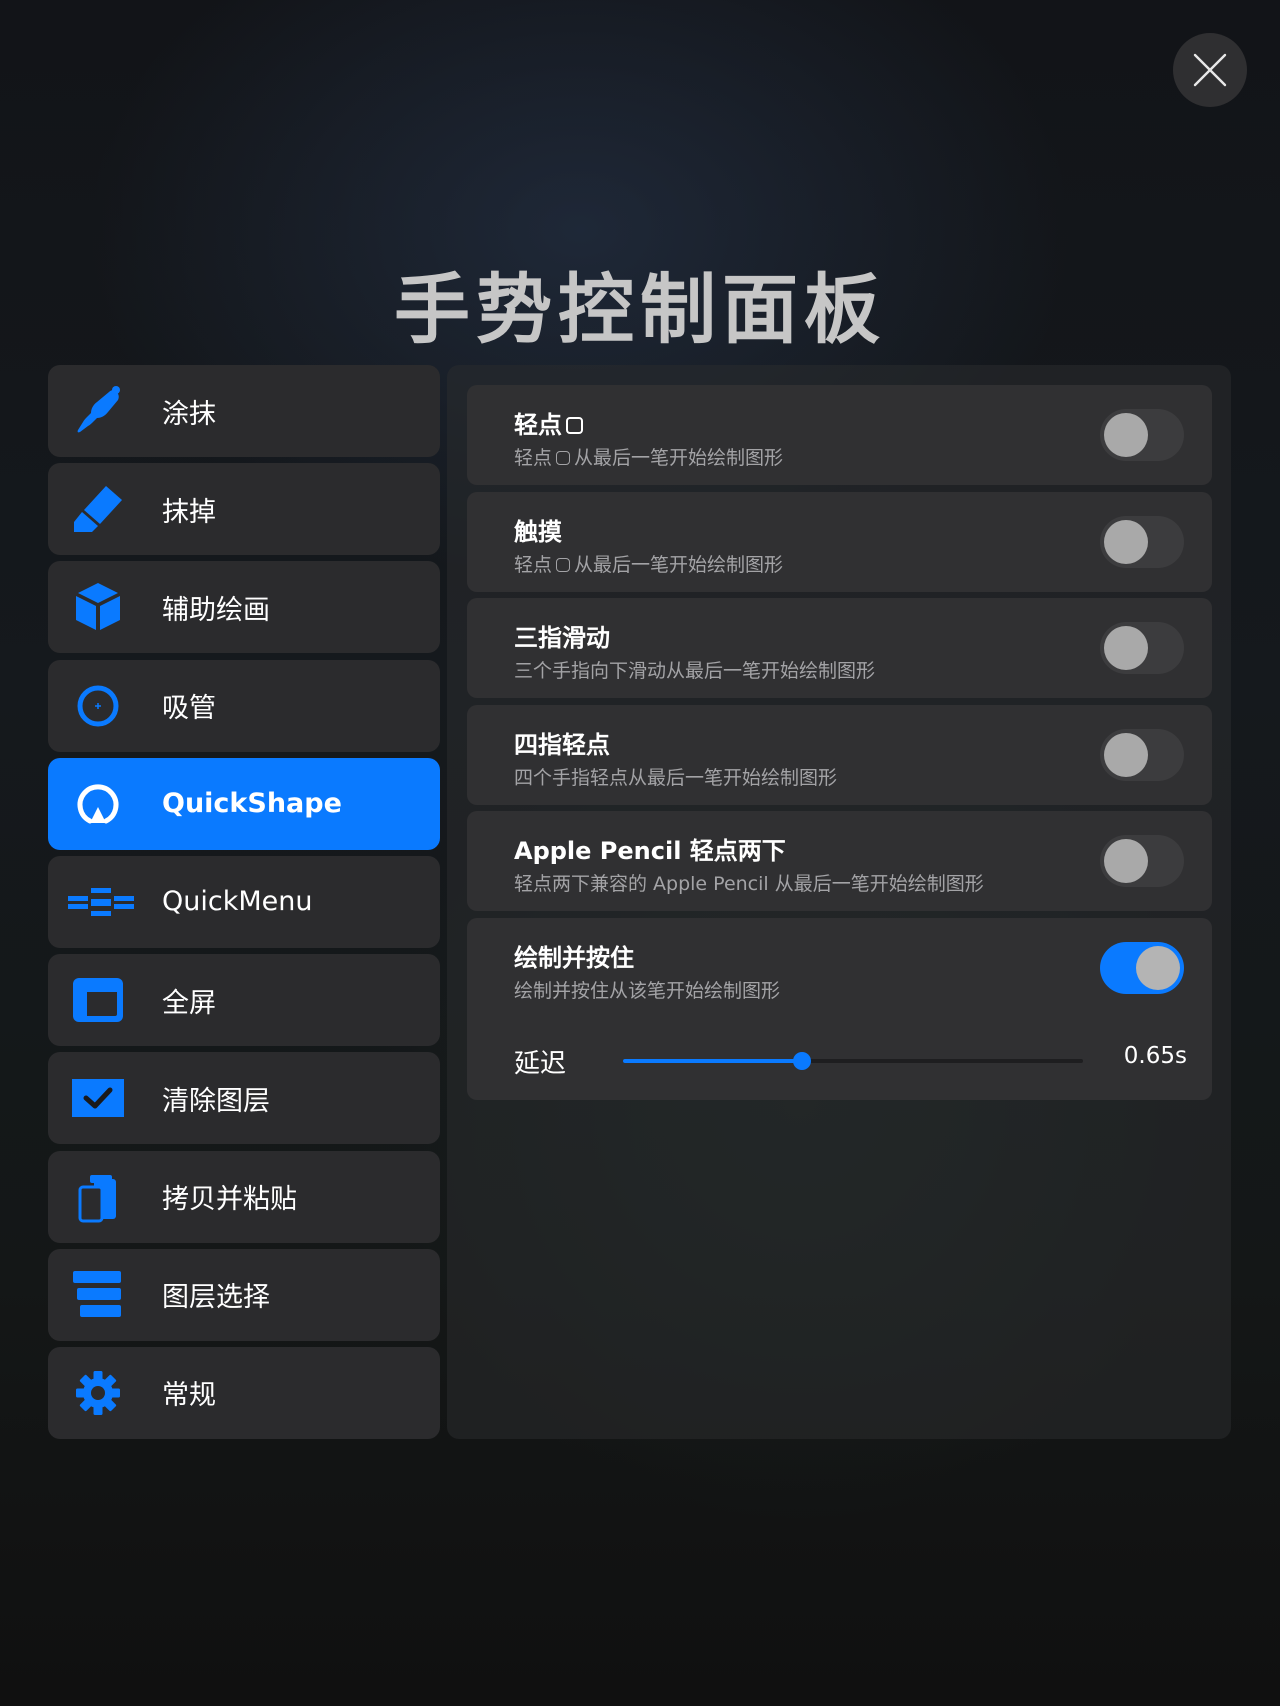  What do you see at coordinates (650, 851) in the screenshot?
I see `setting-title: Apple Pencil 轻点两下` at bounding box center [650, 851].